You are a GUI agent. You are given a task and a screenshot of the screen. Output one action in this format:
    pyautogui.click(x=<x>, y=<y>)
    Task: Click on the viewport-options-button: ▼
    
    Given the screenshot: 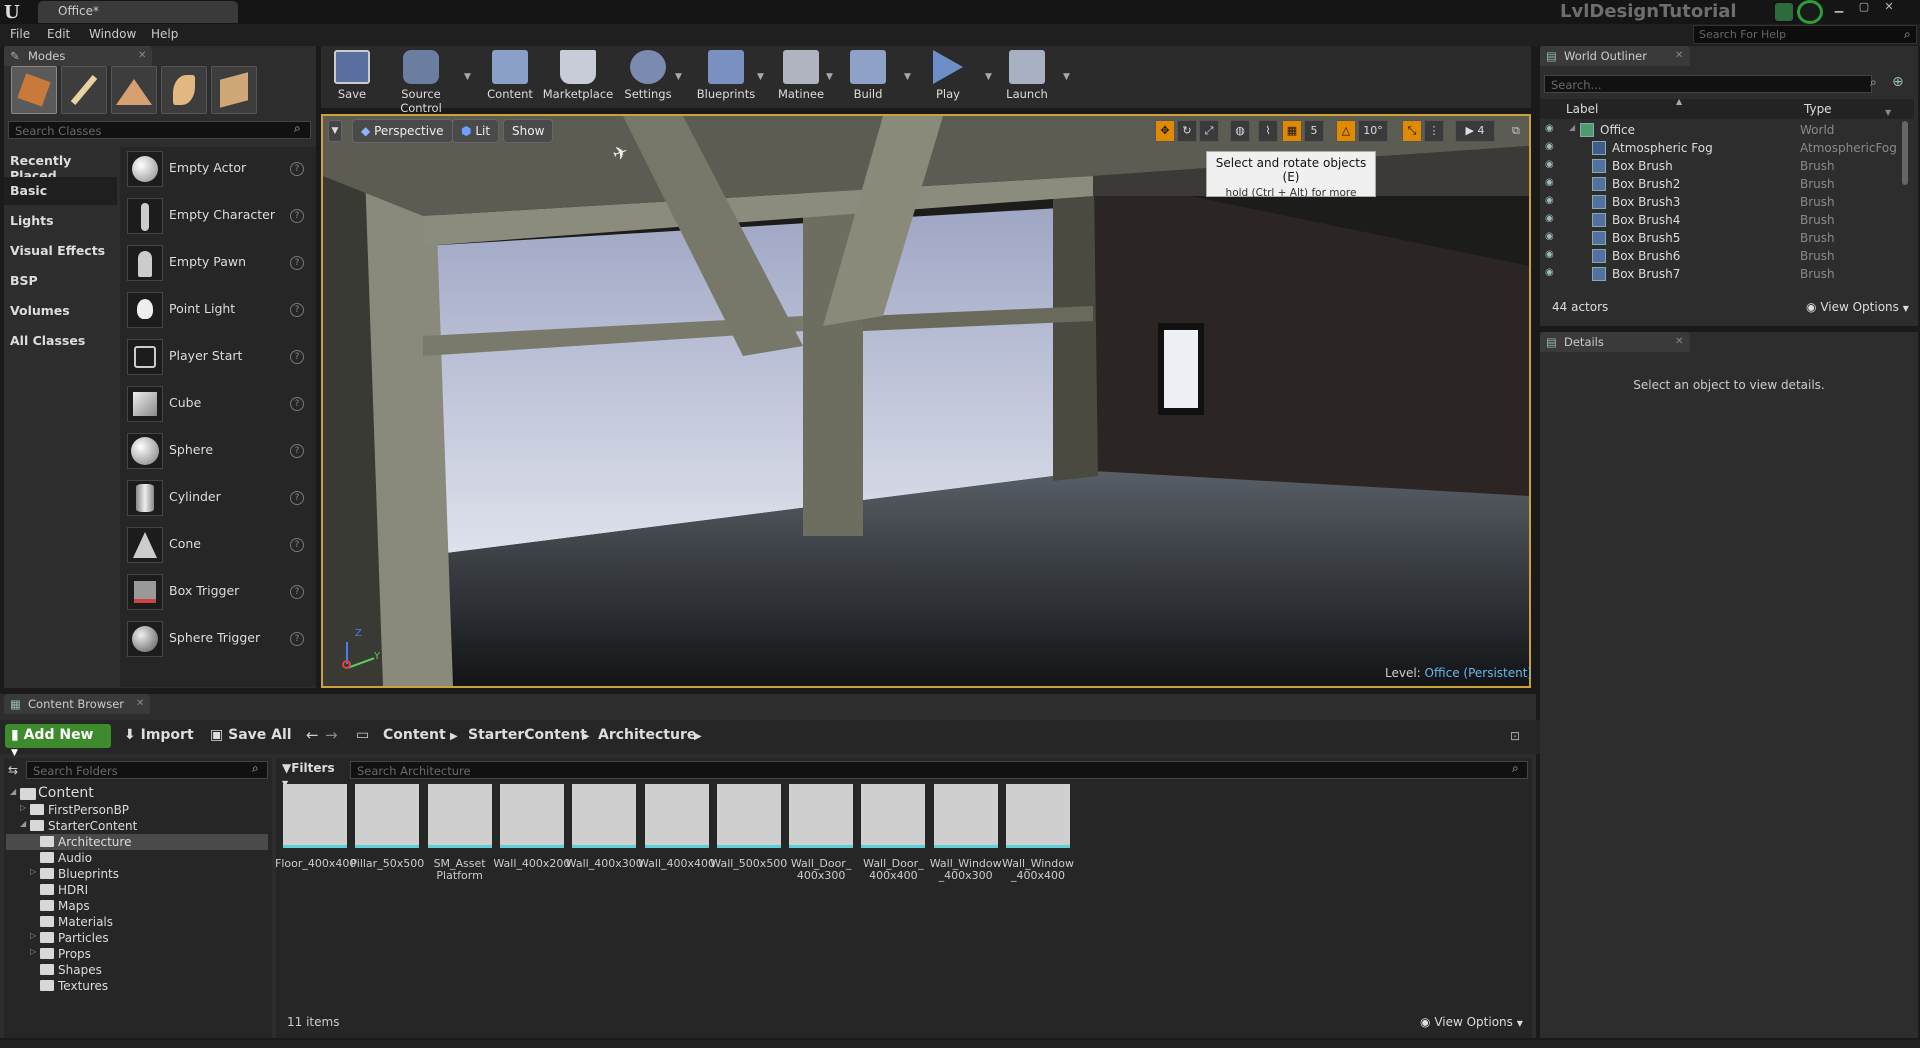 What is the action you would take?
    pyautogui.click(x=335, y=131)
    